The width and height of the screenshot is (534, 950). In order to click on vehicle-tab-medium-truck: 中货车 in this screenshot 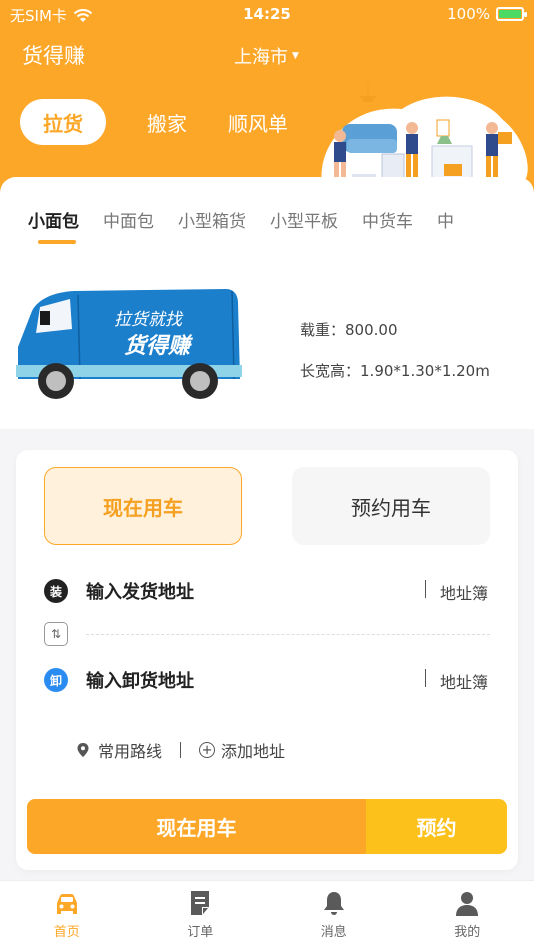, I will do `click(387, 219)`.